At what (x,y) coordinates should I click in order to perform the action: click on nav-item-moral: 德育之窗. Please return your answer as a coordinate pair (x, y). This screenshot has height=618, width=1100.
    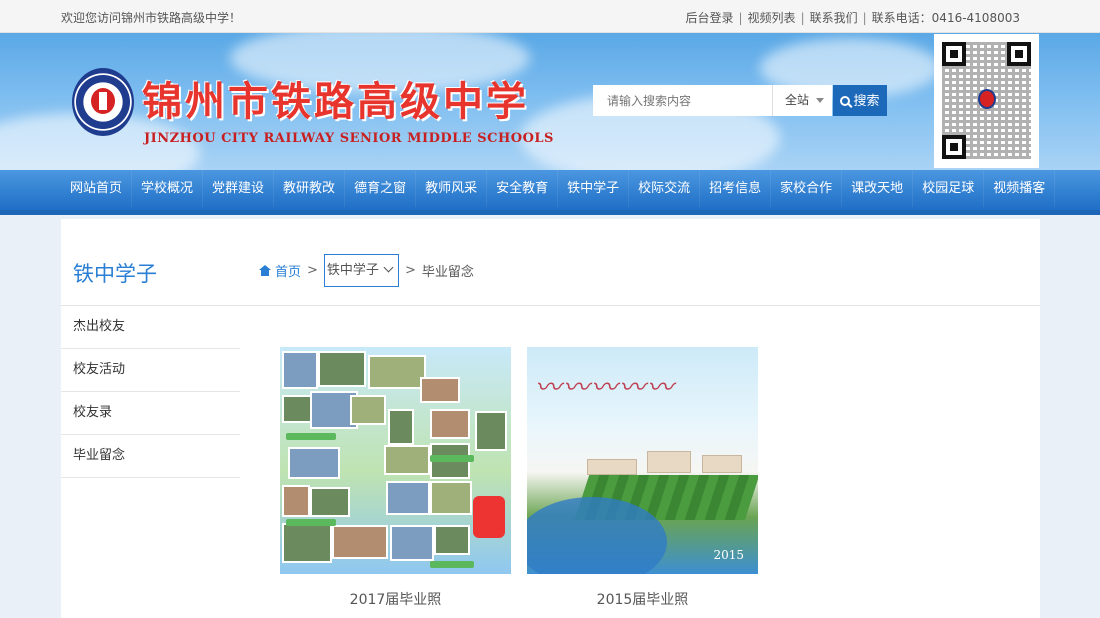
    Looking at the image, I should click on (381, 188).